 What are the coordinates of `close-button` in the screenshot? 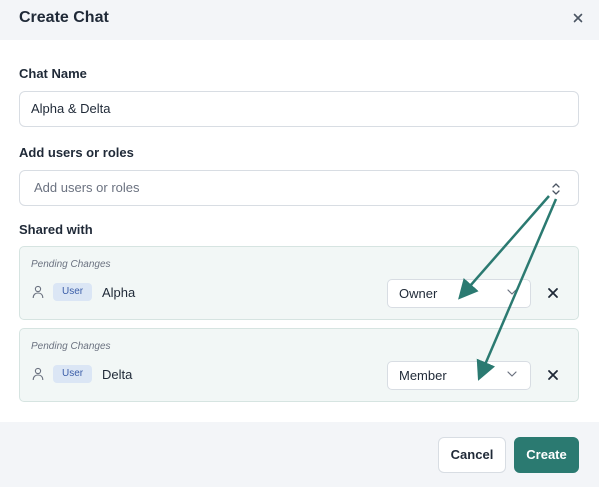 It's located at (578, 18).